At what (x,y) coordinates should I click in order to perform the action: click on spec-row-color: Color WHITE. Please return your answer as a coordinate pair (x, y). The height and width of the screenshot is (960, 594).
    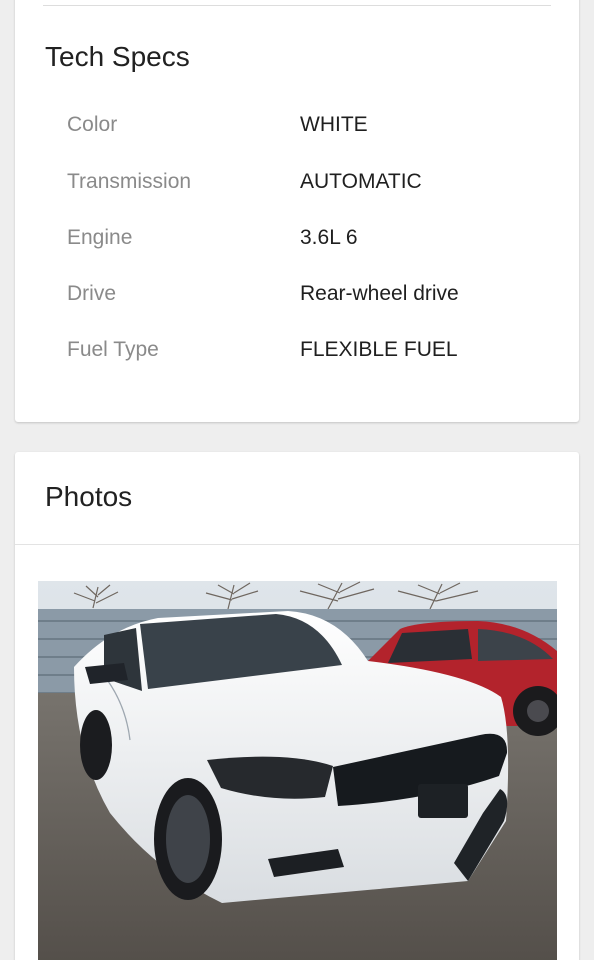
    Looking at the image, I should click on (313, 128).